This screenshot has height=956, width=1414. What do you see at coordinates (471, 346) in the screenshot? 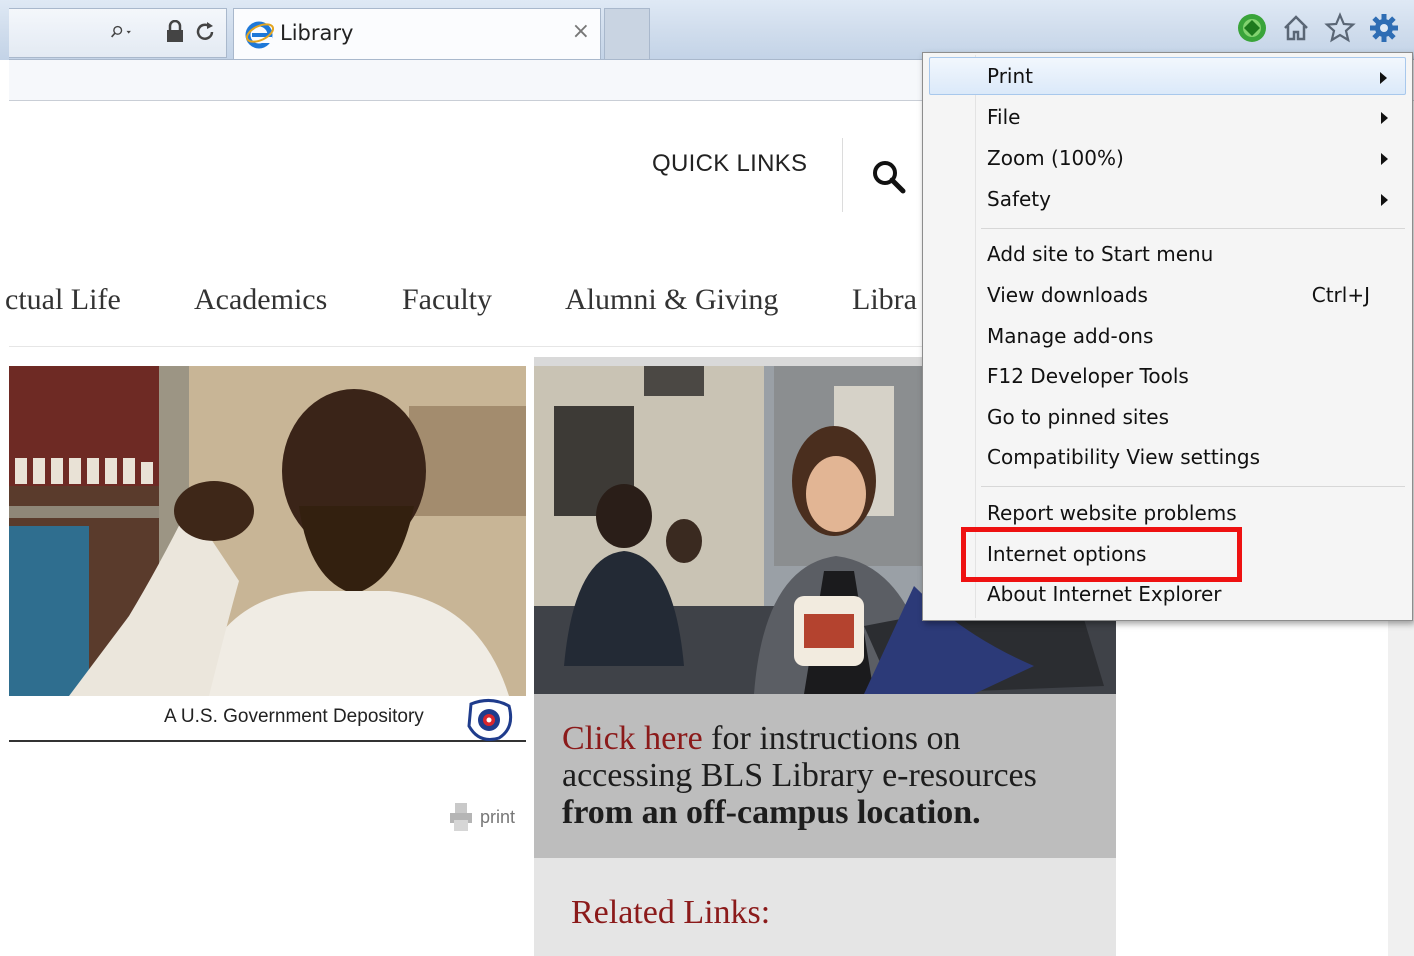
I see `nav-divider` at bounding box center [471, 346].